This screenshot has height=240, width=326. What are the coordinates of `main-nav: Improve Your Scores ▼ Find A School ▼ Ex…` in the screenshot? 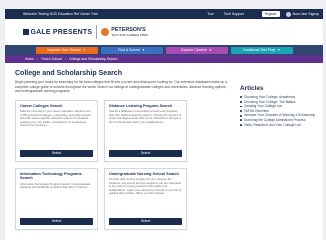 It's located at (164, 50).